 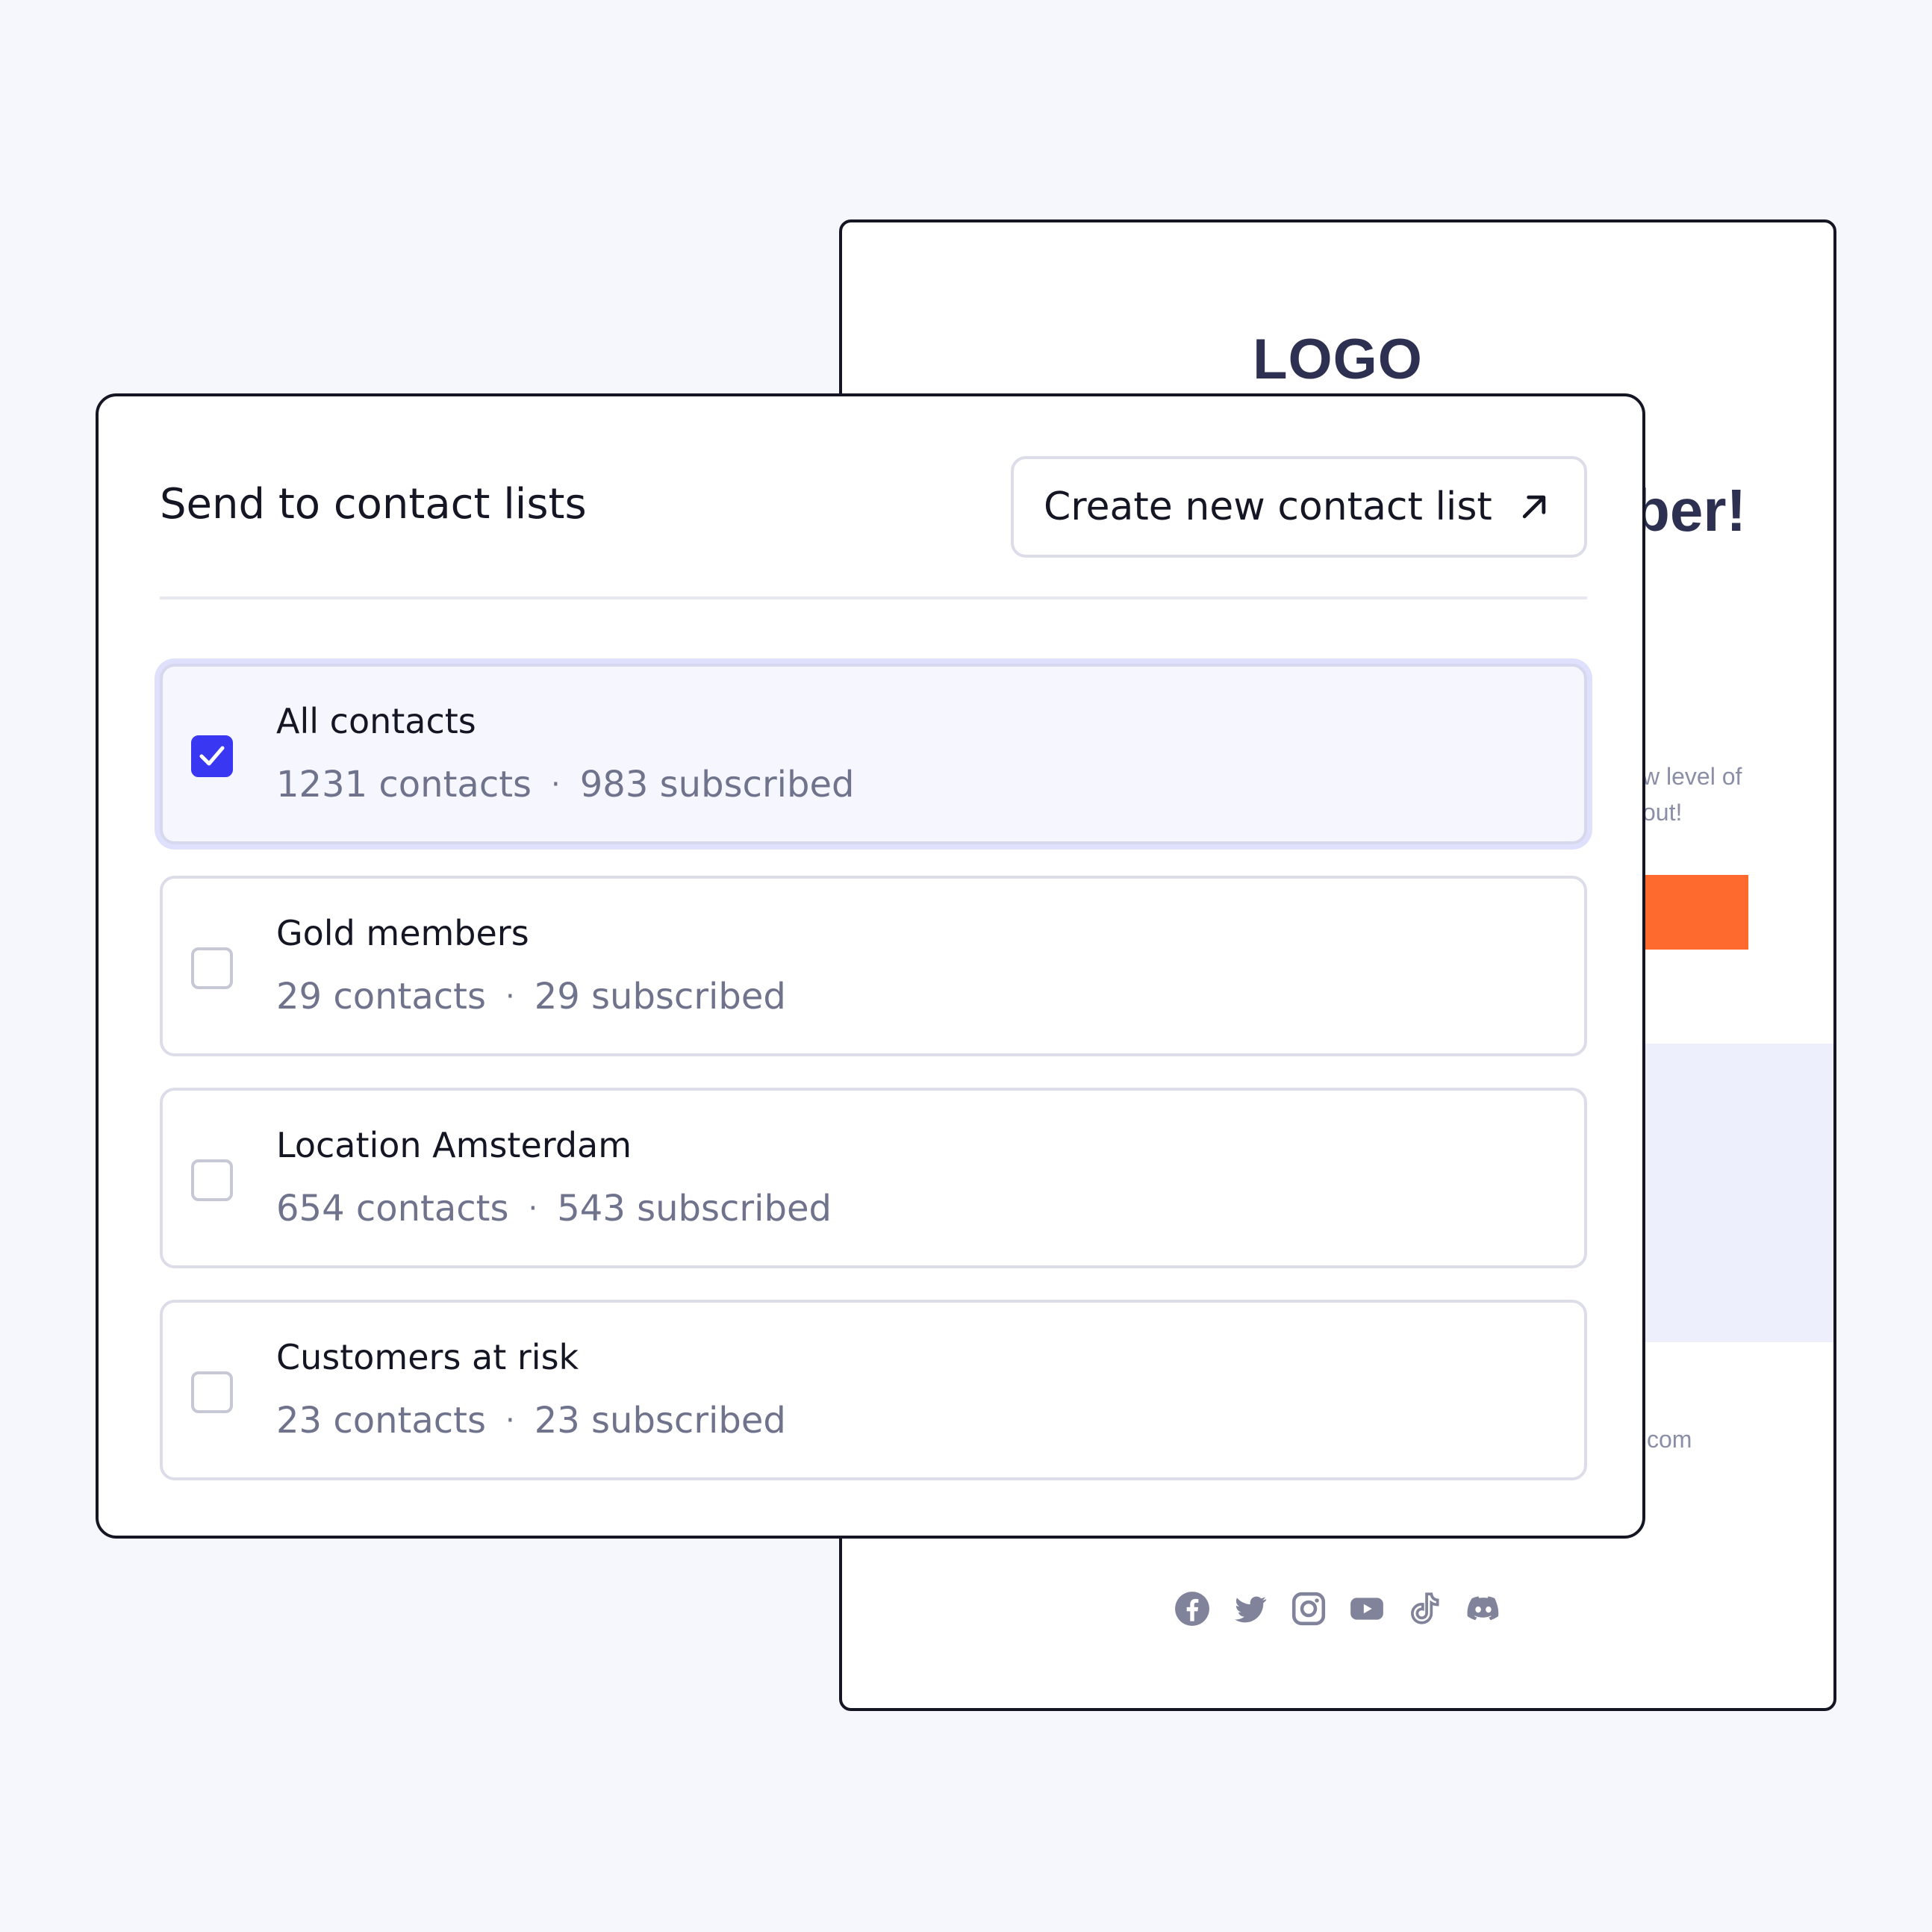 I want to click on tiktok-icon, so click(x=1425, y=1609).